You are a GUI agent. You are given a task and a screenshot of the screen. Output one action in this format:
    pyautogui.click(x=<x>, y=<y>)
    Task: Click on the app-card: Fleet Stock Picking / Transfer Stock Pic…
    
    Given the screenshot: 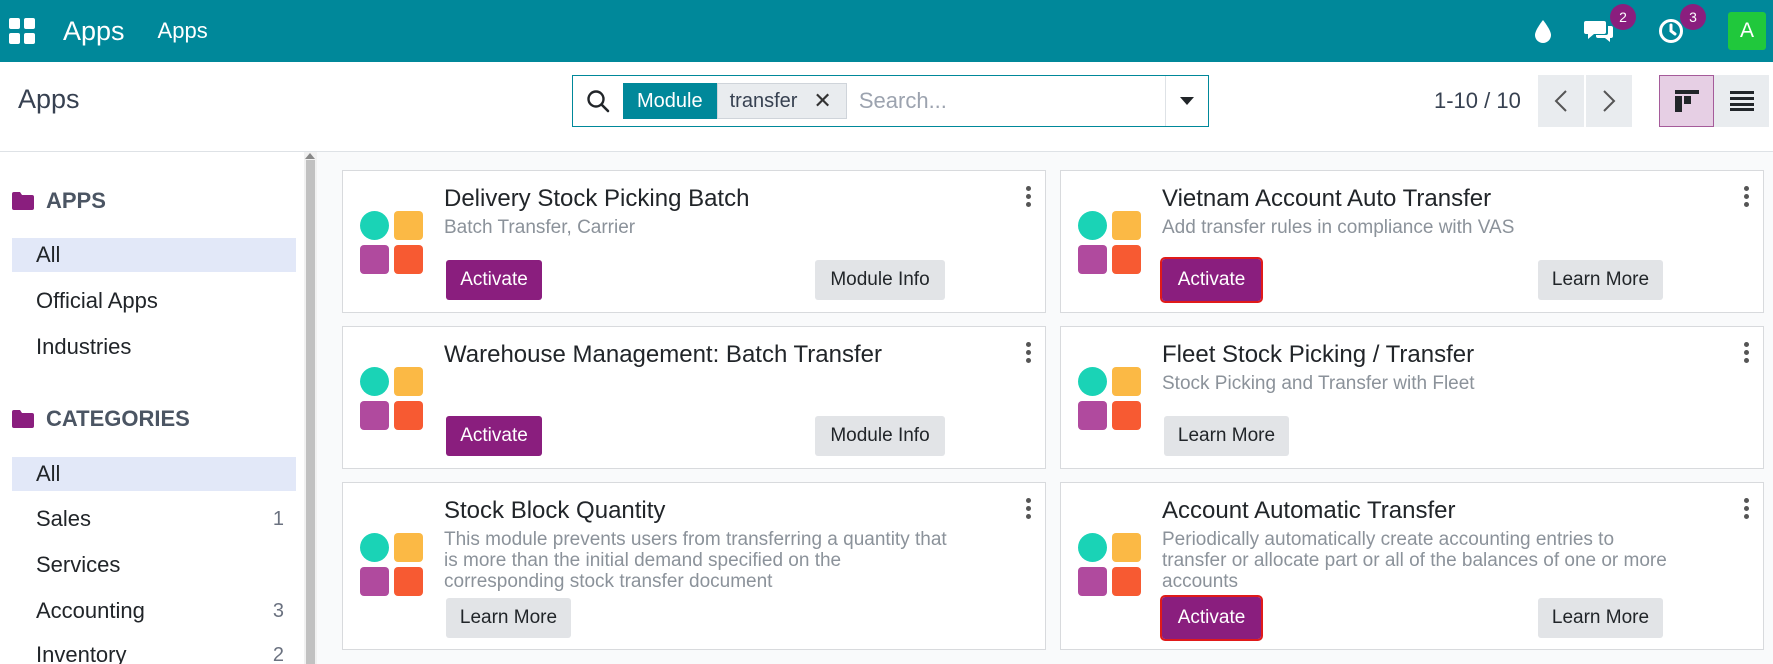 What is the action you would take?
    pyautogui.click(x=1412, y=397)
    